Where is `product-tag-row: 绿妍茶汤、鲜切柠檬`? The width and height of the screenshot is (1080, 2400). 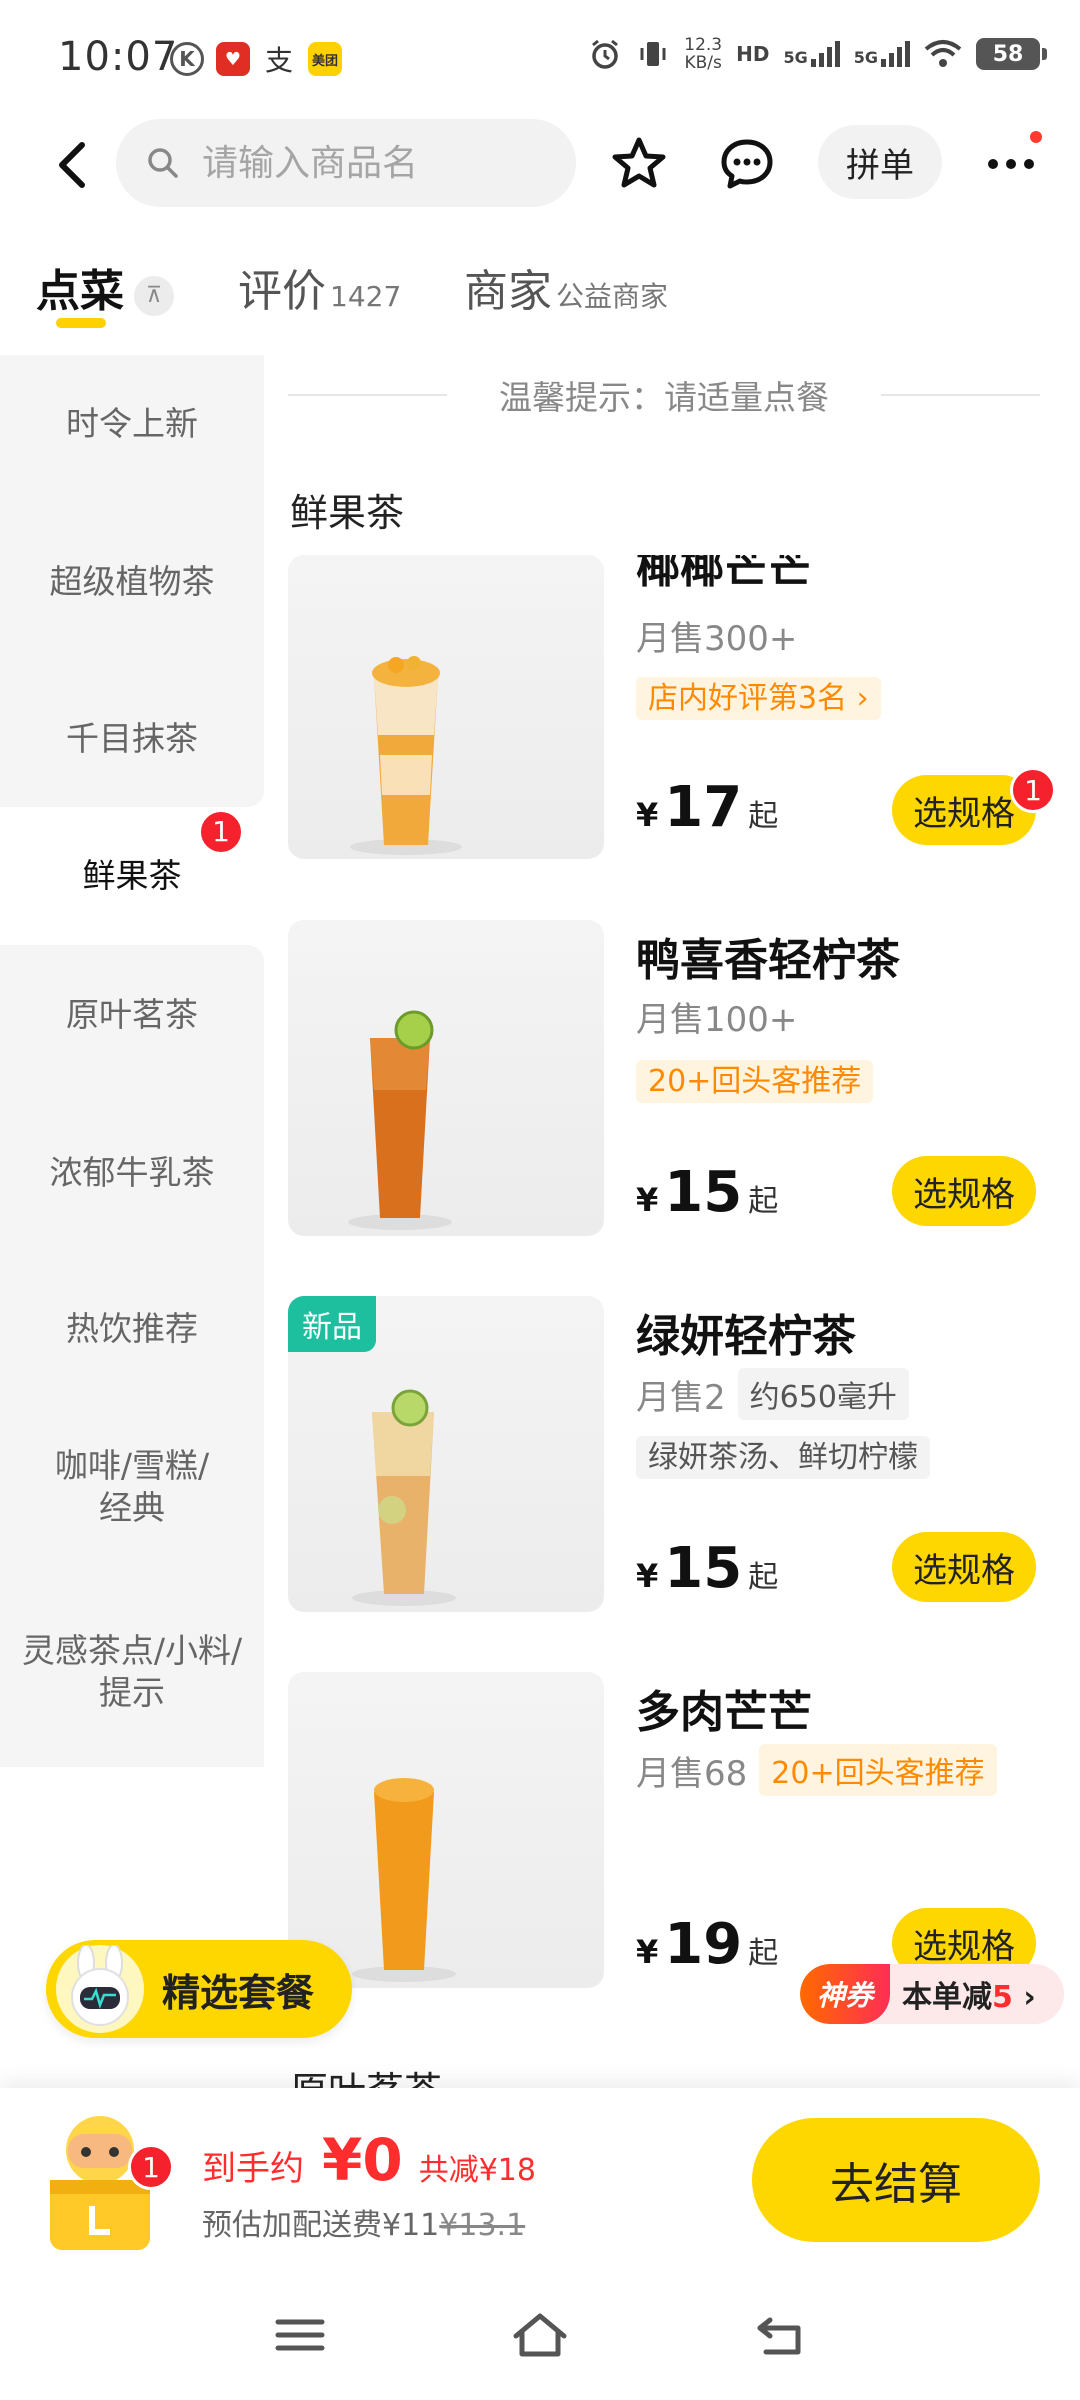 product-tag-row: 绿妍茶汤、鲜切柠檬 is located at coordinates (783, 1455).